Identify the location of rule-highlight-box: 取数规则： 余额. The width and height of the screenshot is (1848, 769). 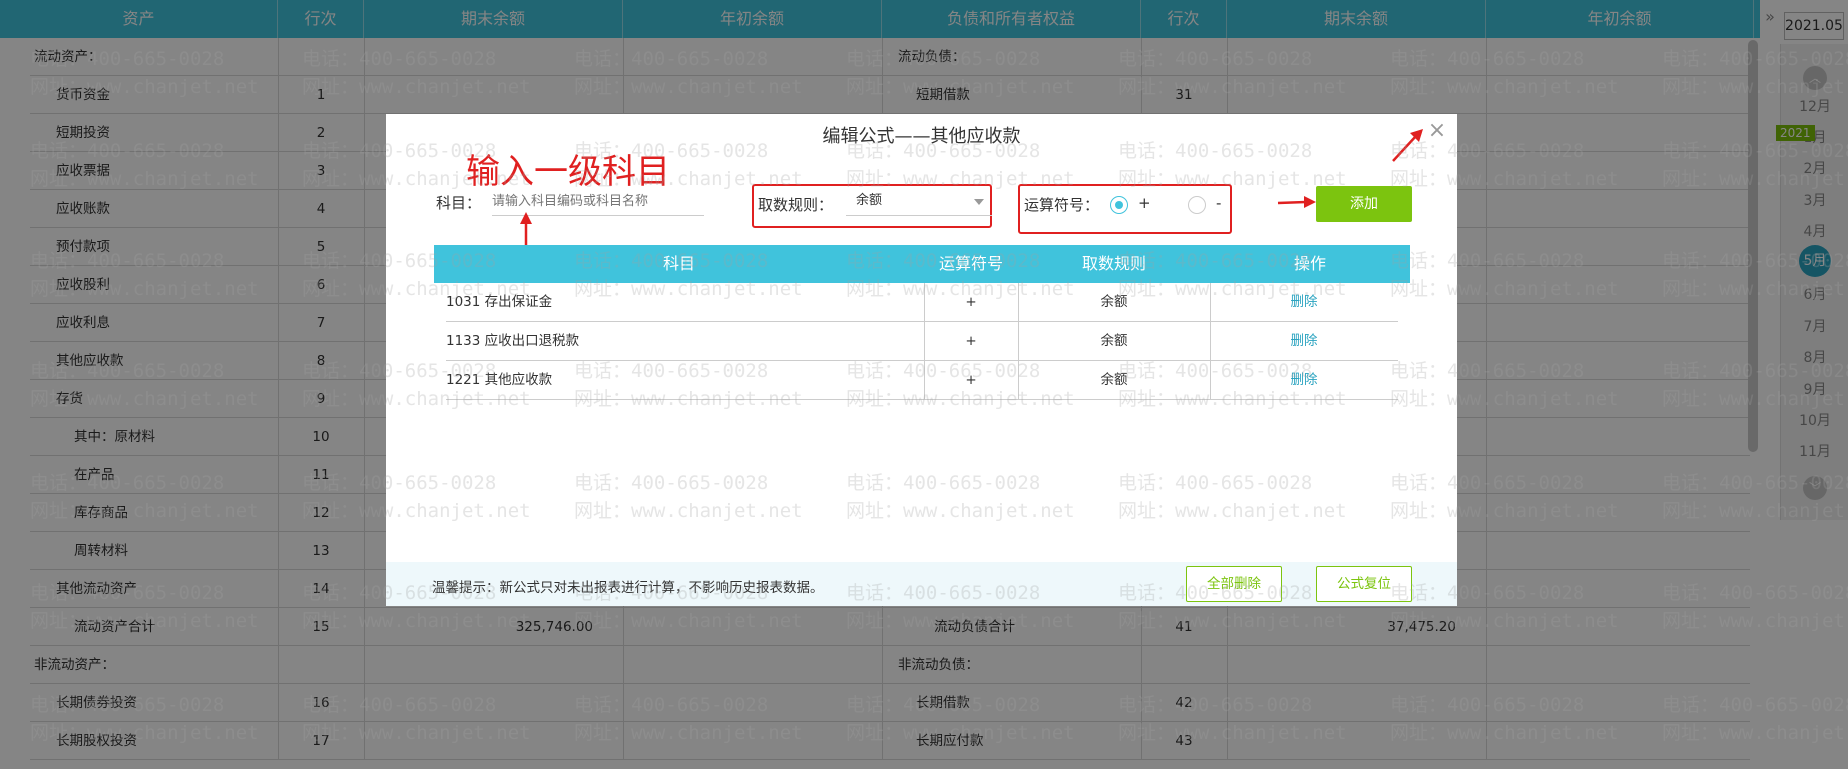
(872, 206).